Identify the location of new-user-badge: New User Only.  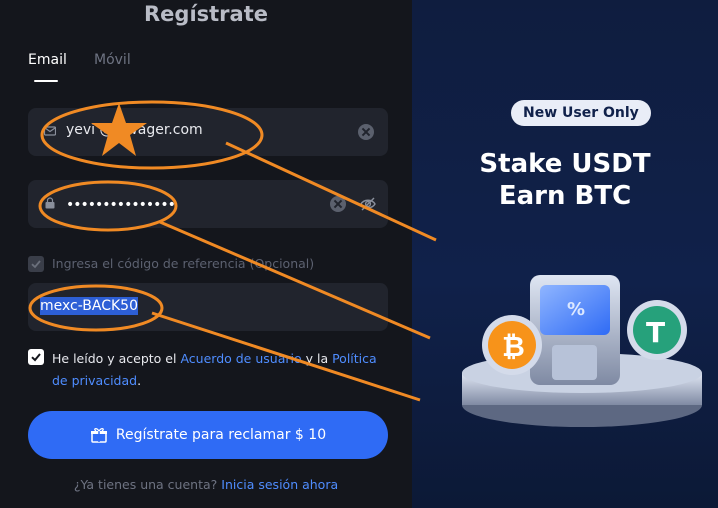
(581, 113).